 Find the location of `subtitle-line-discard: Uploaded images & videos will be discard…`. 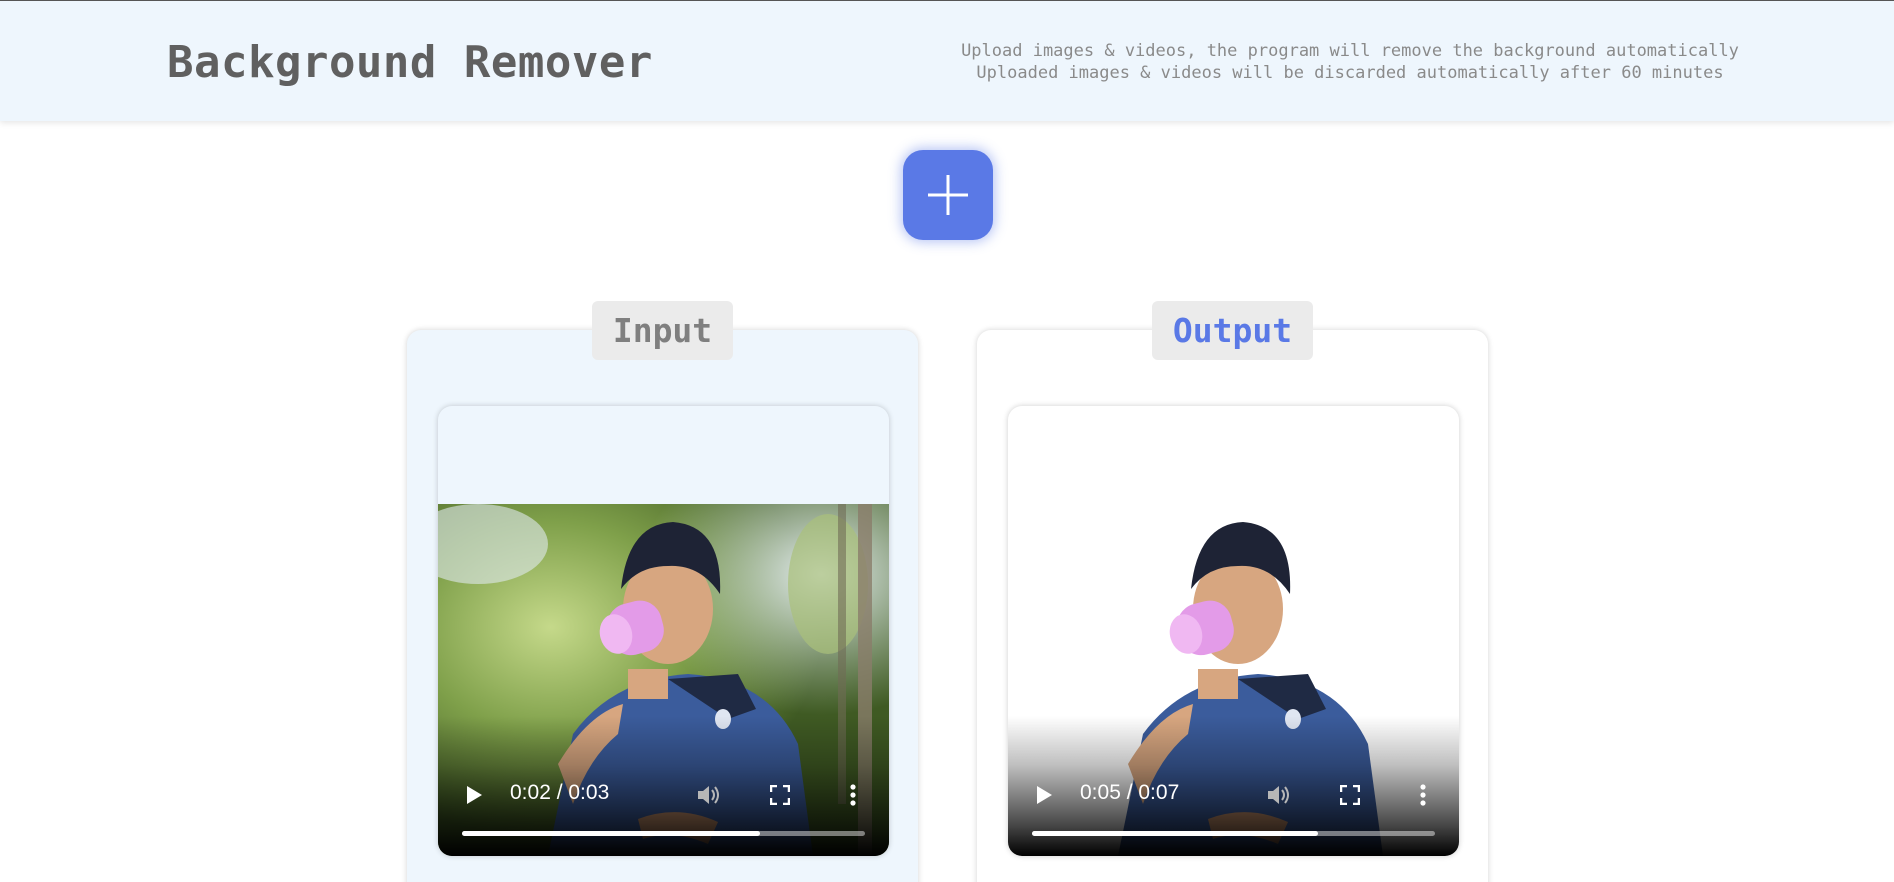

subtitle-line-discard: Uploaded images & videos will be discard… is located at coordinates (1350, 73).